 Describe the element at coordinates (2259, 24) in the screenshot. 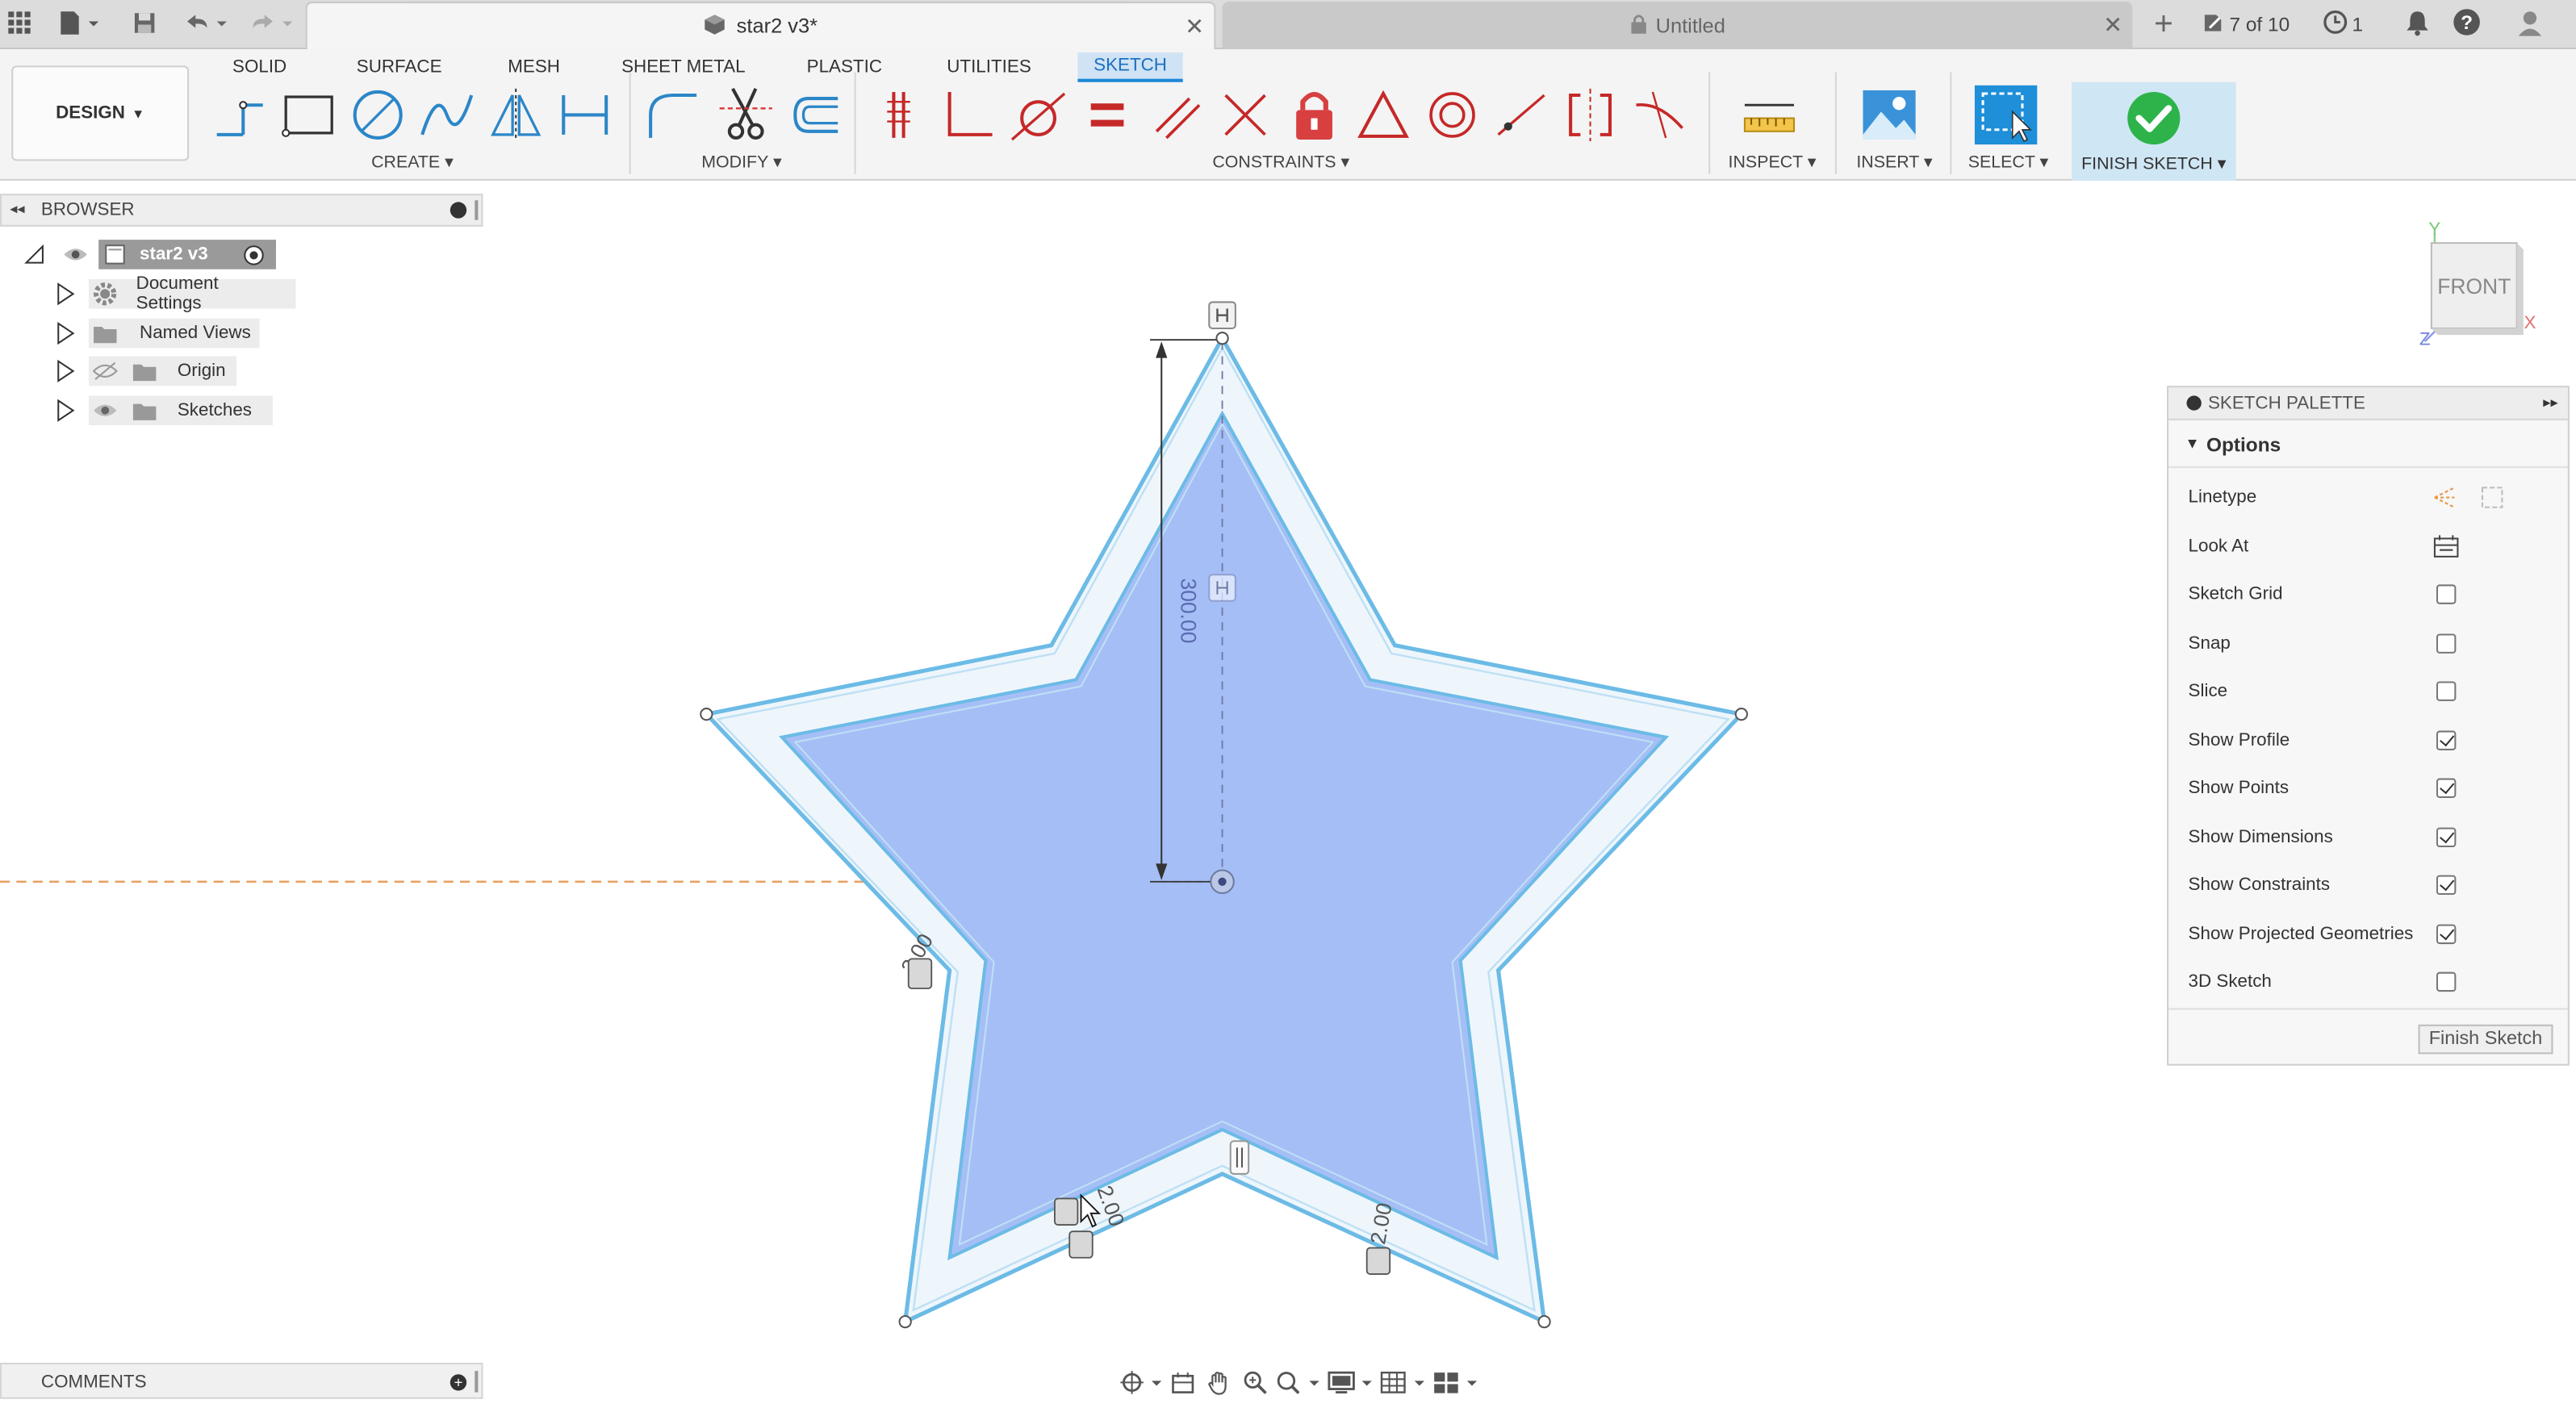

I see `job-status-text: 7 of 10` at that location.